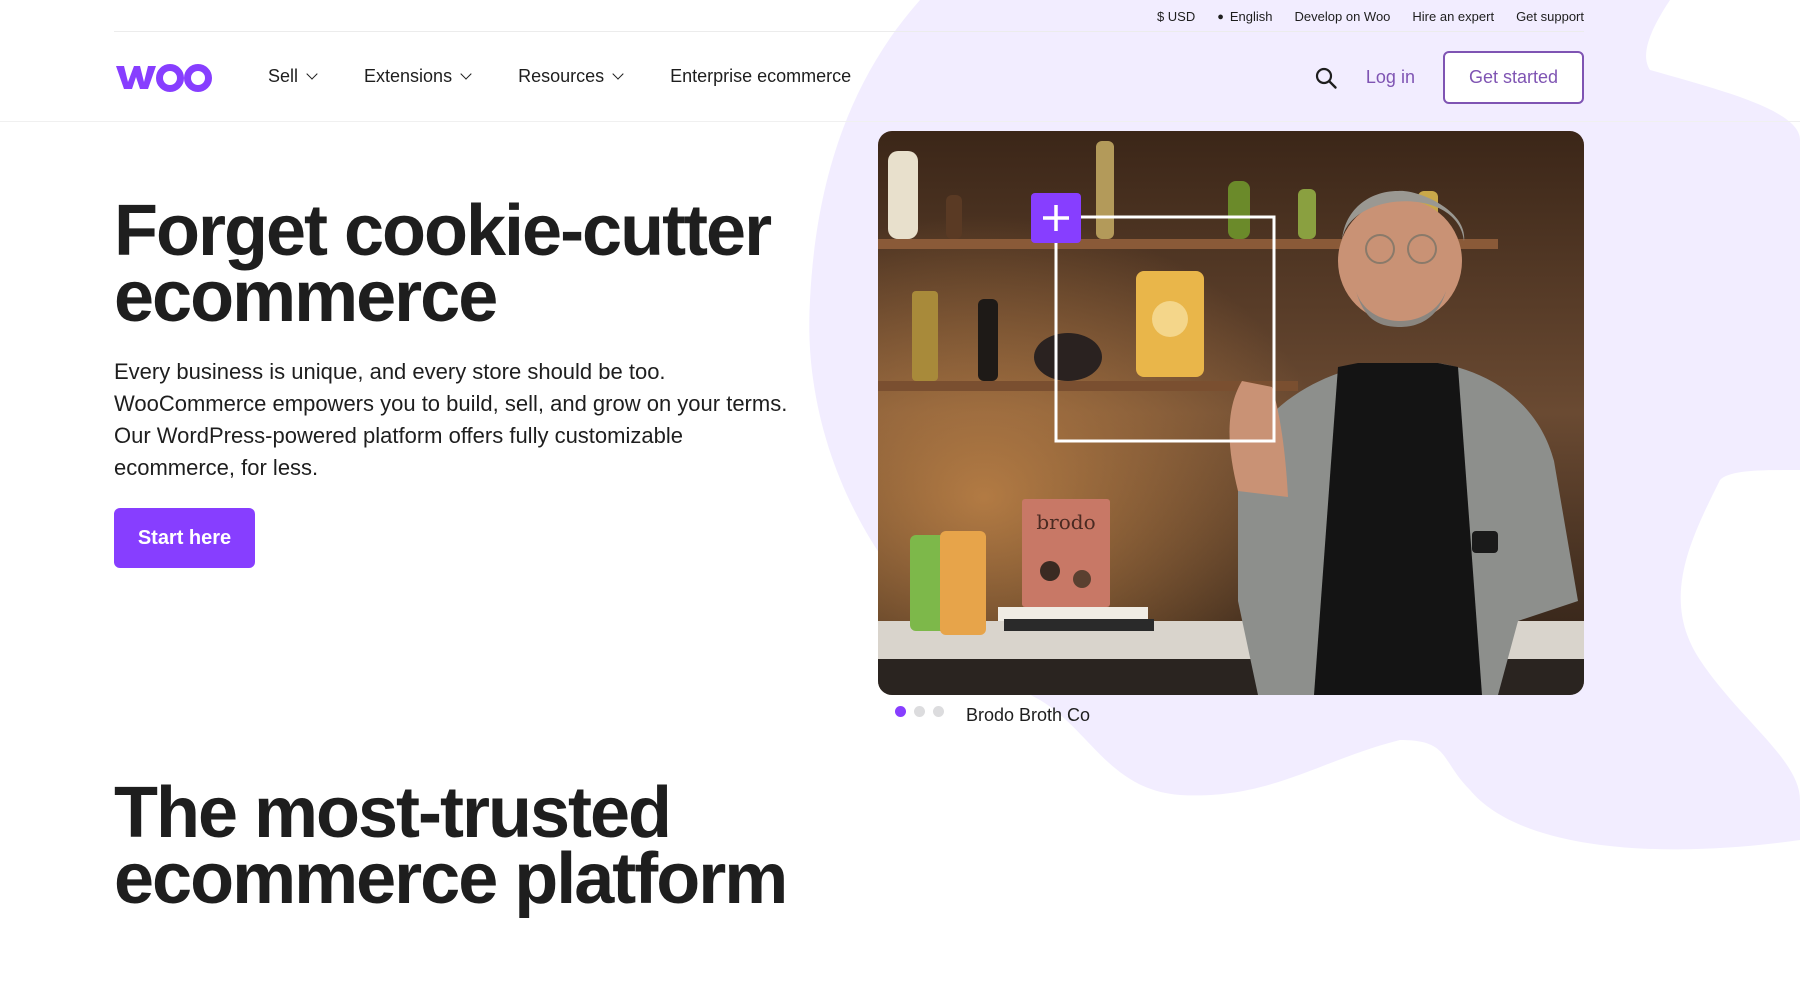 The image size is (1800, 984). What do you see at coordinates (443, 264) in the screenshot?
I see `hero-title: Forget cookie-cutter ecommerce` at bounding box center [443, 264].